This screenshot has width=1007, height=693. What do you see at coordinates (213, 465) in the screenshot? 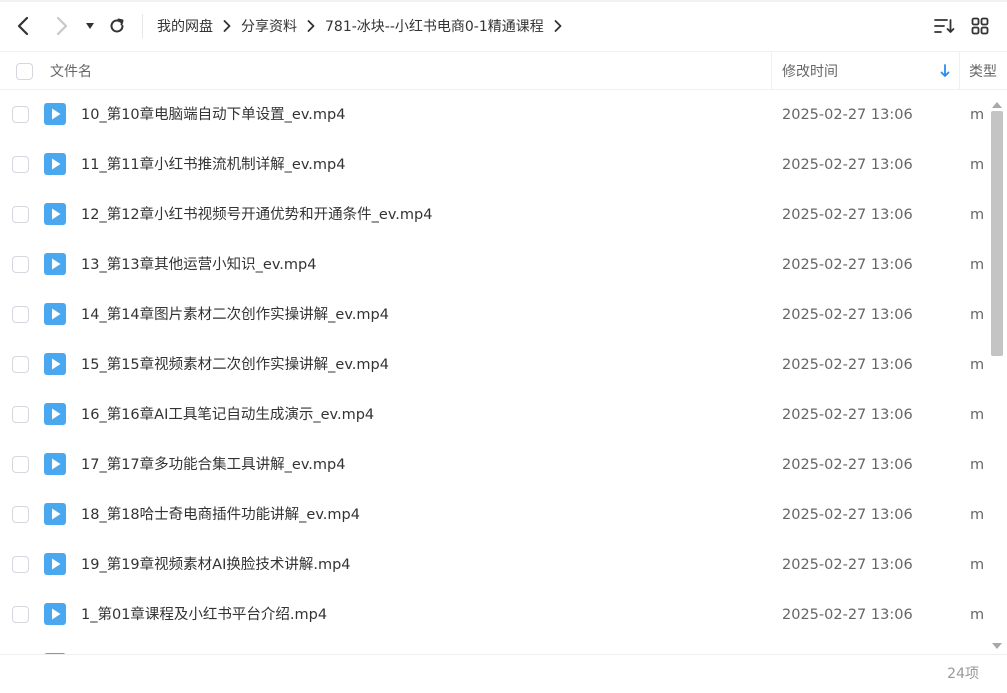
I see `file-name: 17_第17章多功能合集工具讲解_ev.mp4` at bounding box center [213, 465].